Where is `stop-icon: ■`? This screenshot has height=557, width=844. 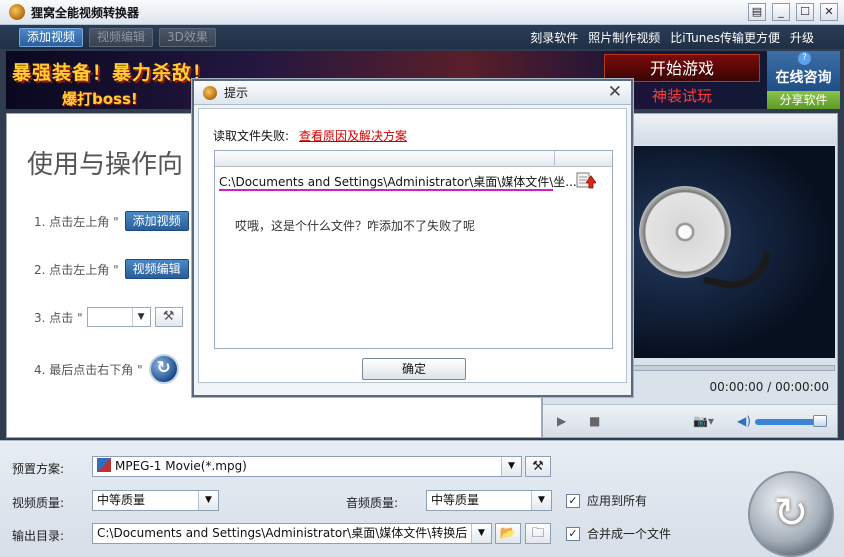 stop-icon: ■ is located at coordinates (594, 421).